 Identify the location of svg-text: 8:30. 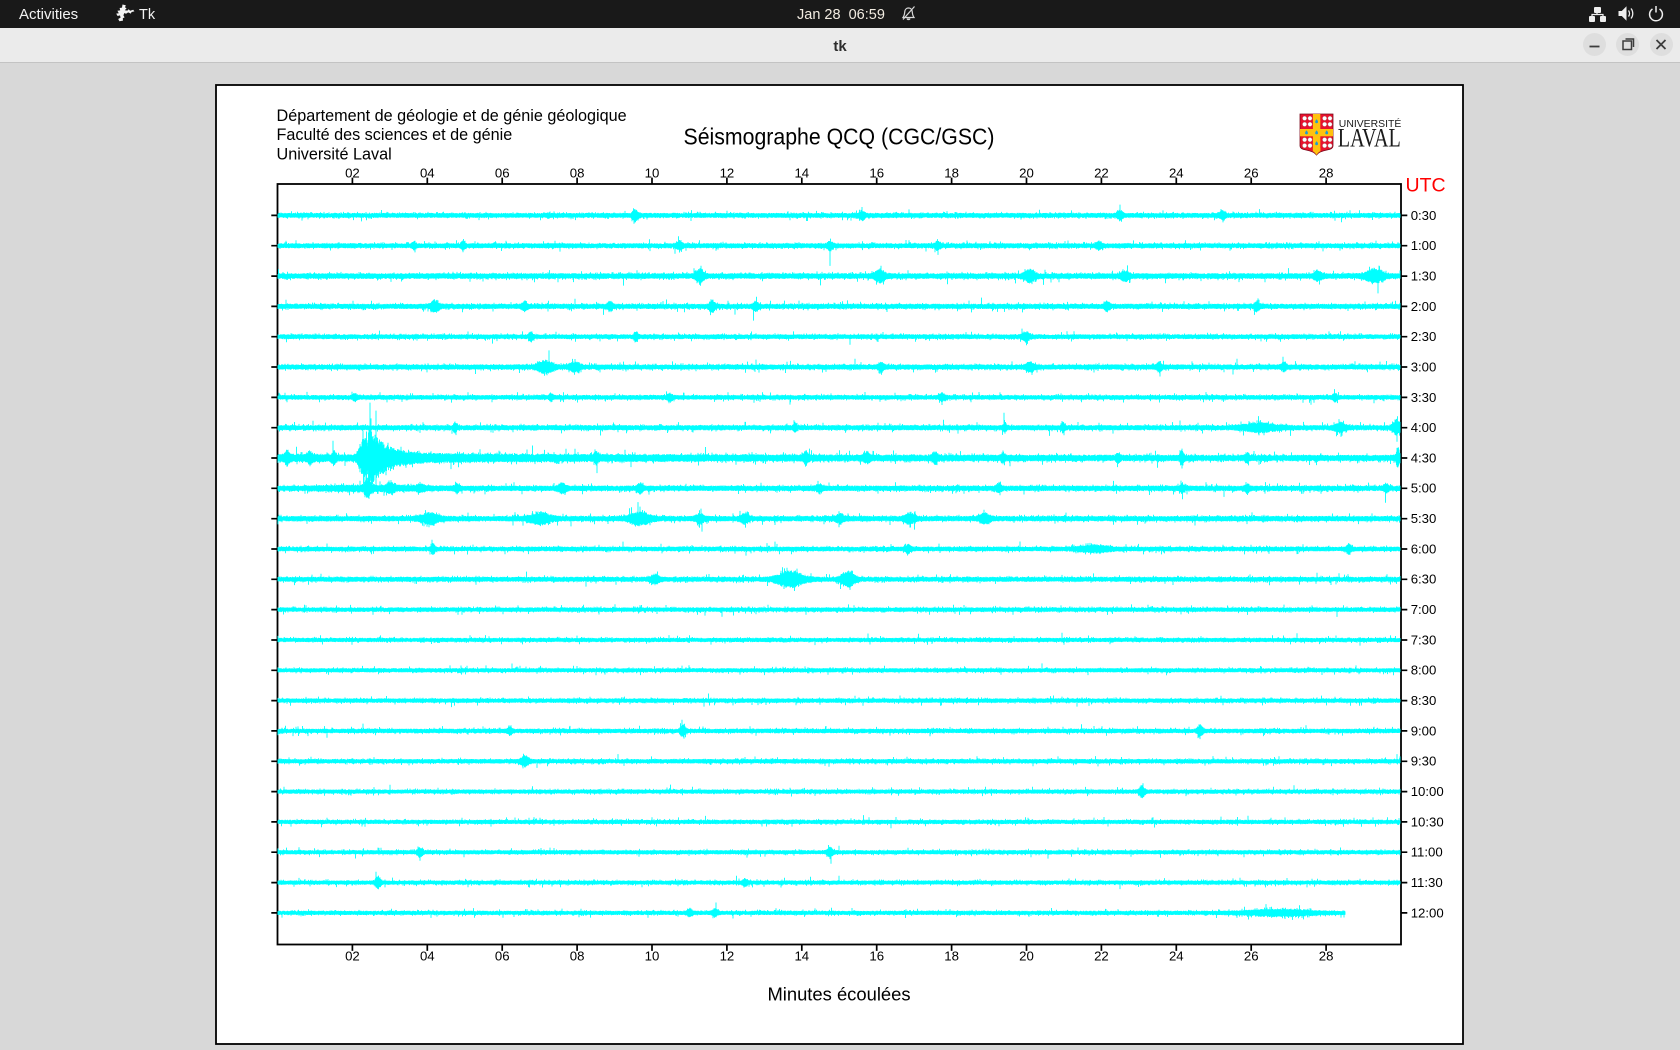
(1424, 700).